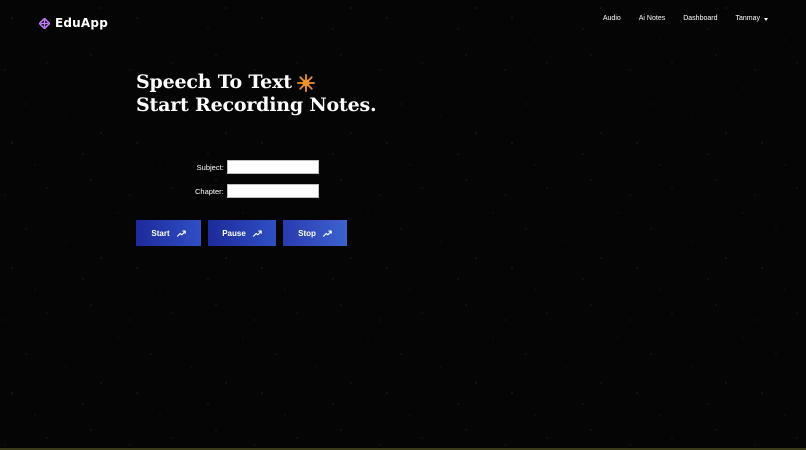 This screenshot has height=450, width=806. I want to click on user-menu-dropdown: Tanmay, so click(751, 18).